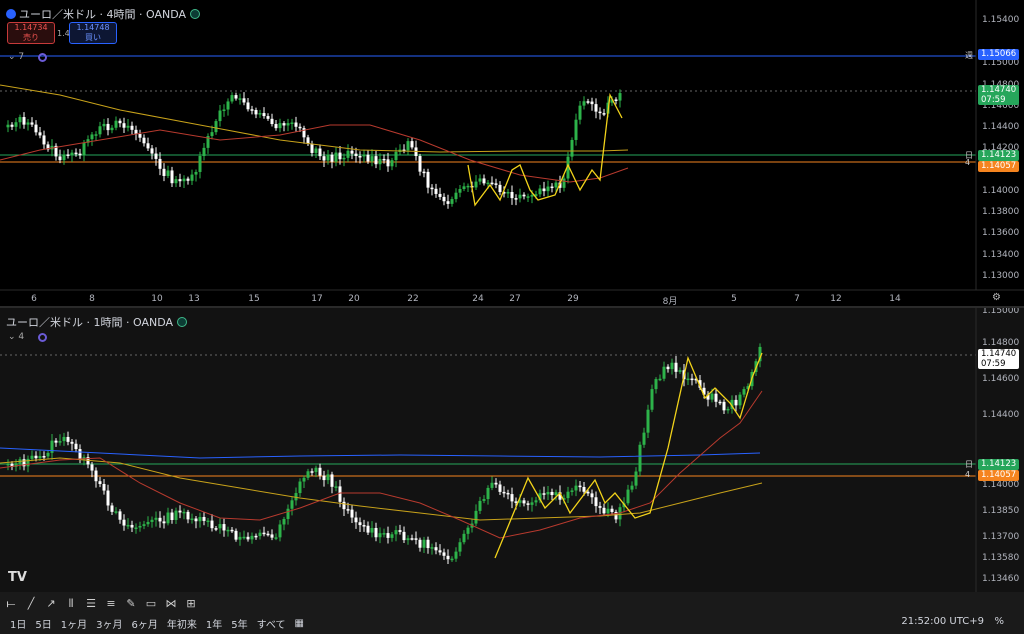 This screenshot has width=1024, height=634. I want to click on settings-gear-icon: ⚙, so click(996, 297).